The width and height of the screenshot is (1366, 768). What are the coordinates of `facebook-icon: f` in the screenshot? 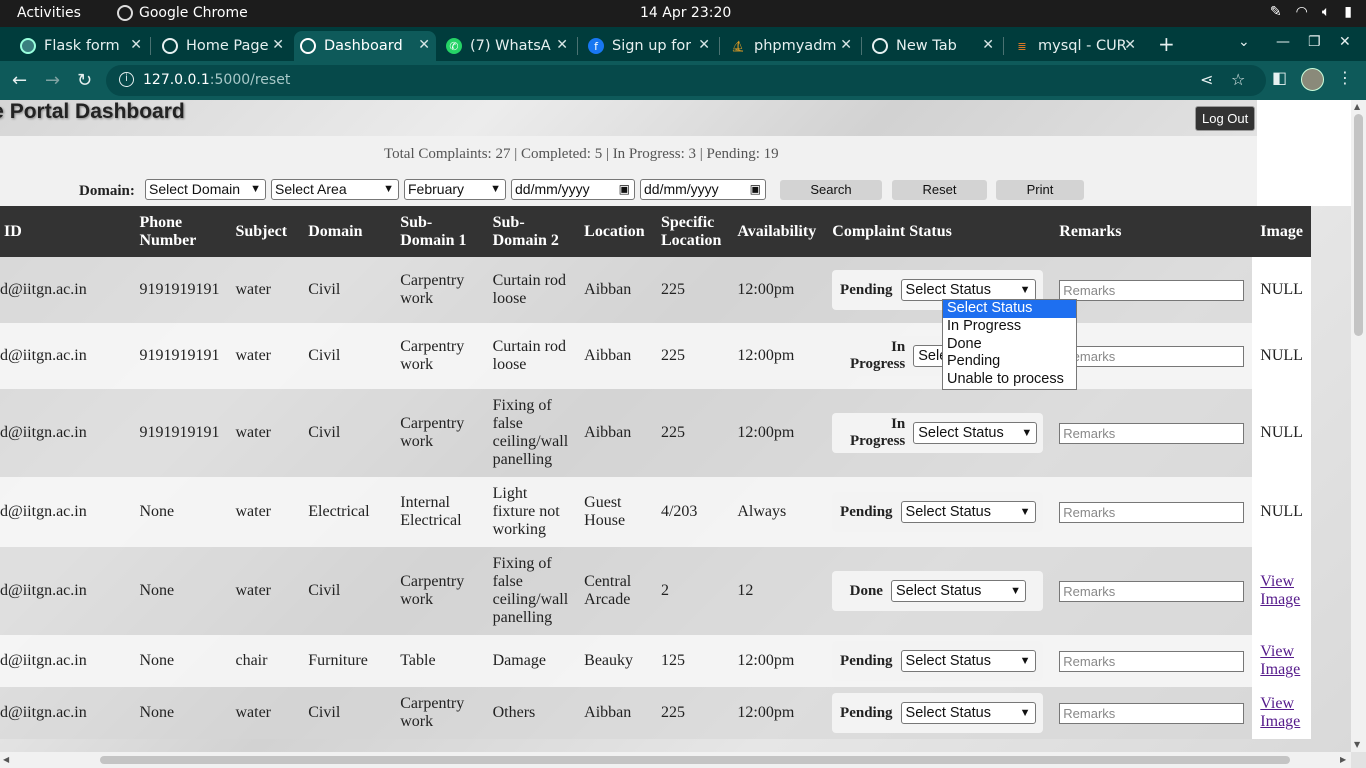 It's located at (596, 46).